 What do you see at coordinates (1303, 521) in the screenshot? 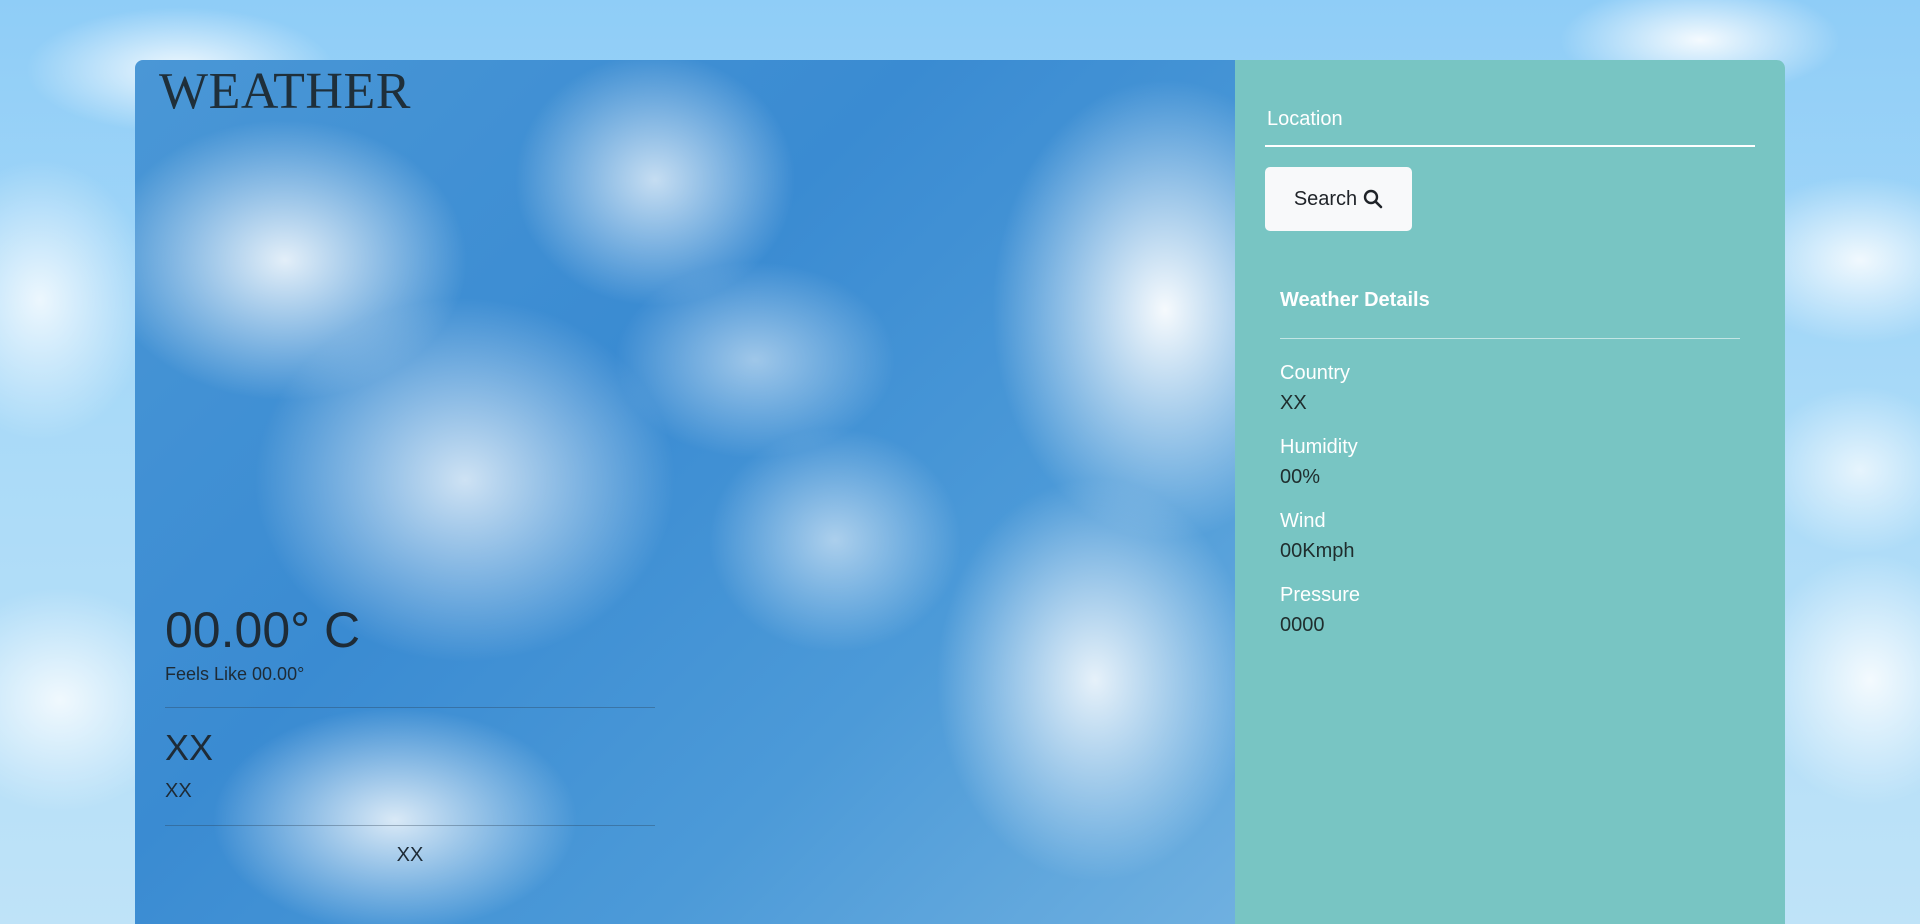
I see `detail-label: Wind` at bounding box center [1303, 521].